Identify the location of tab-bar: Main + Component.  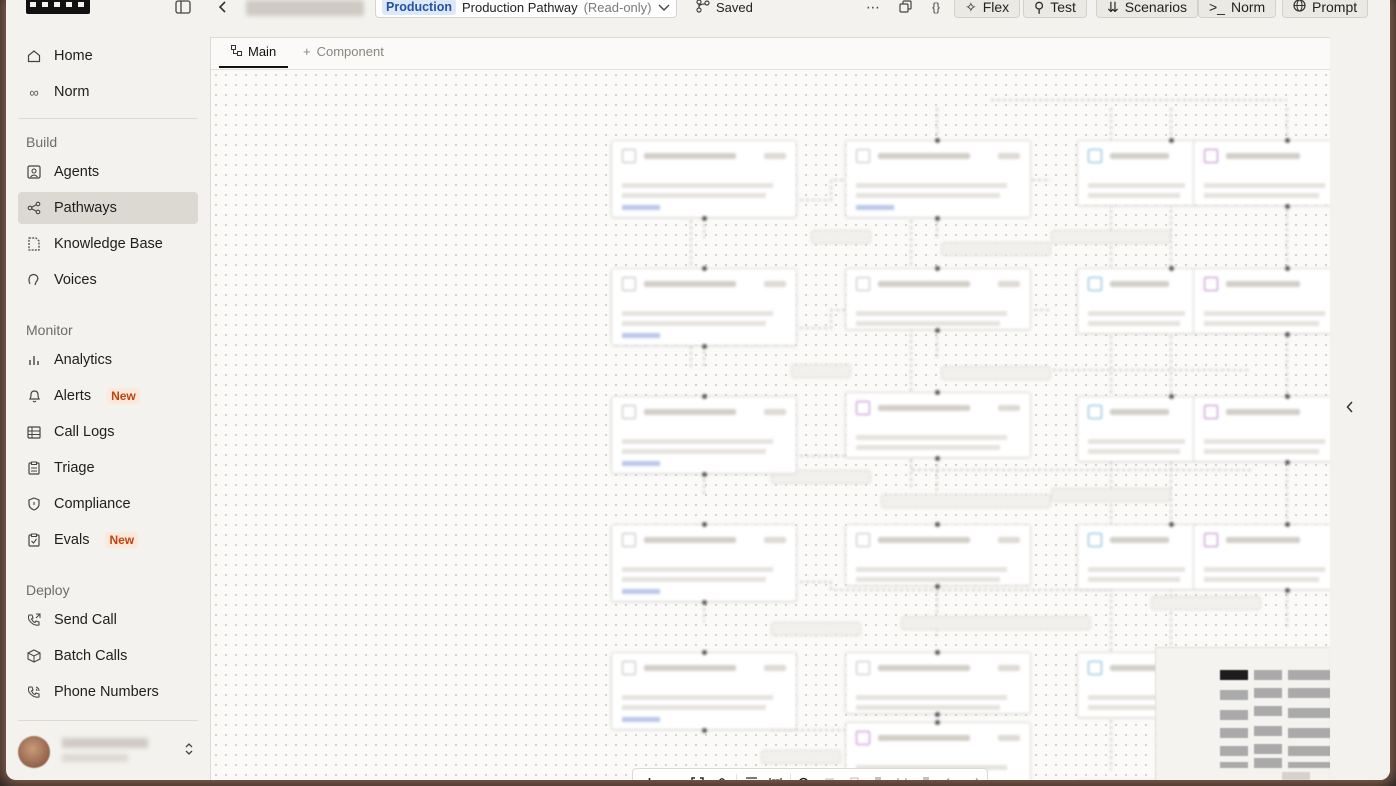
(770, 54).